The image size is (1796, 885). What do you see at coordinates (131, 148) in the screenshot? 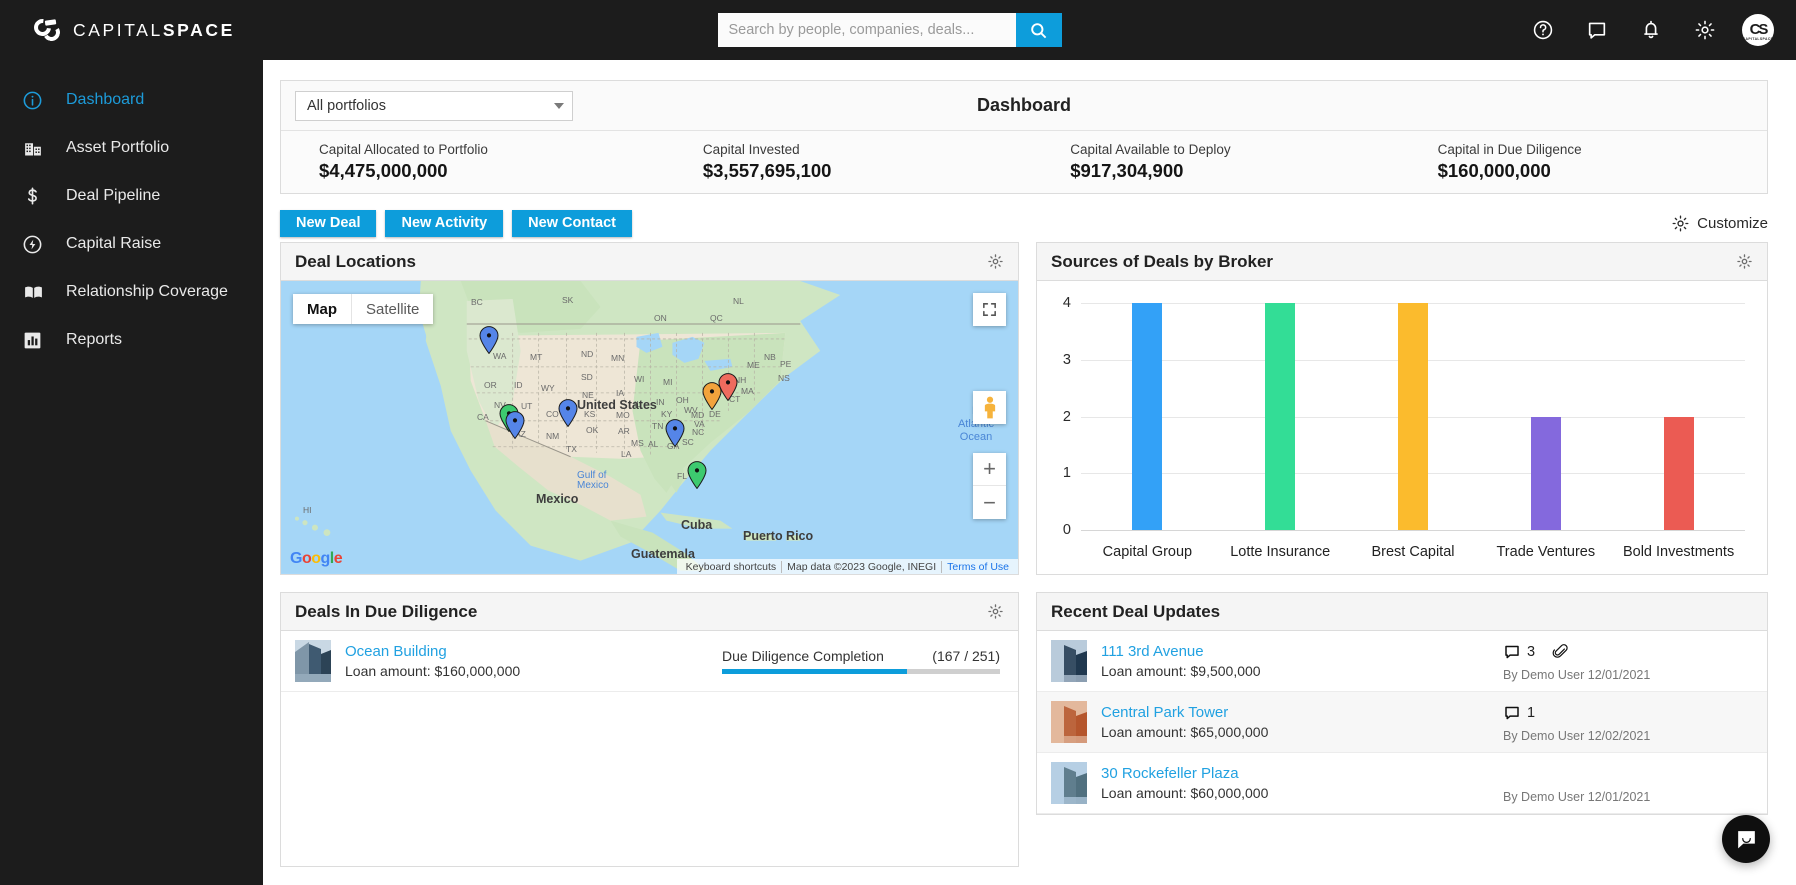
I see `sidebar-item-asset-portfolio: Asset Portfolio` at bounding box center [131, 148].